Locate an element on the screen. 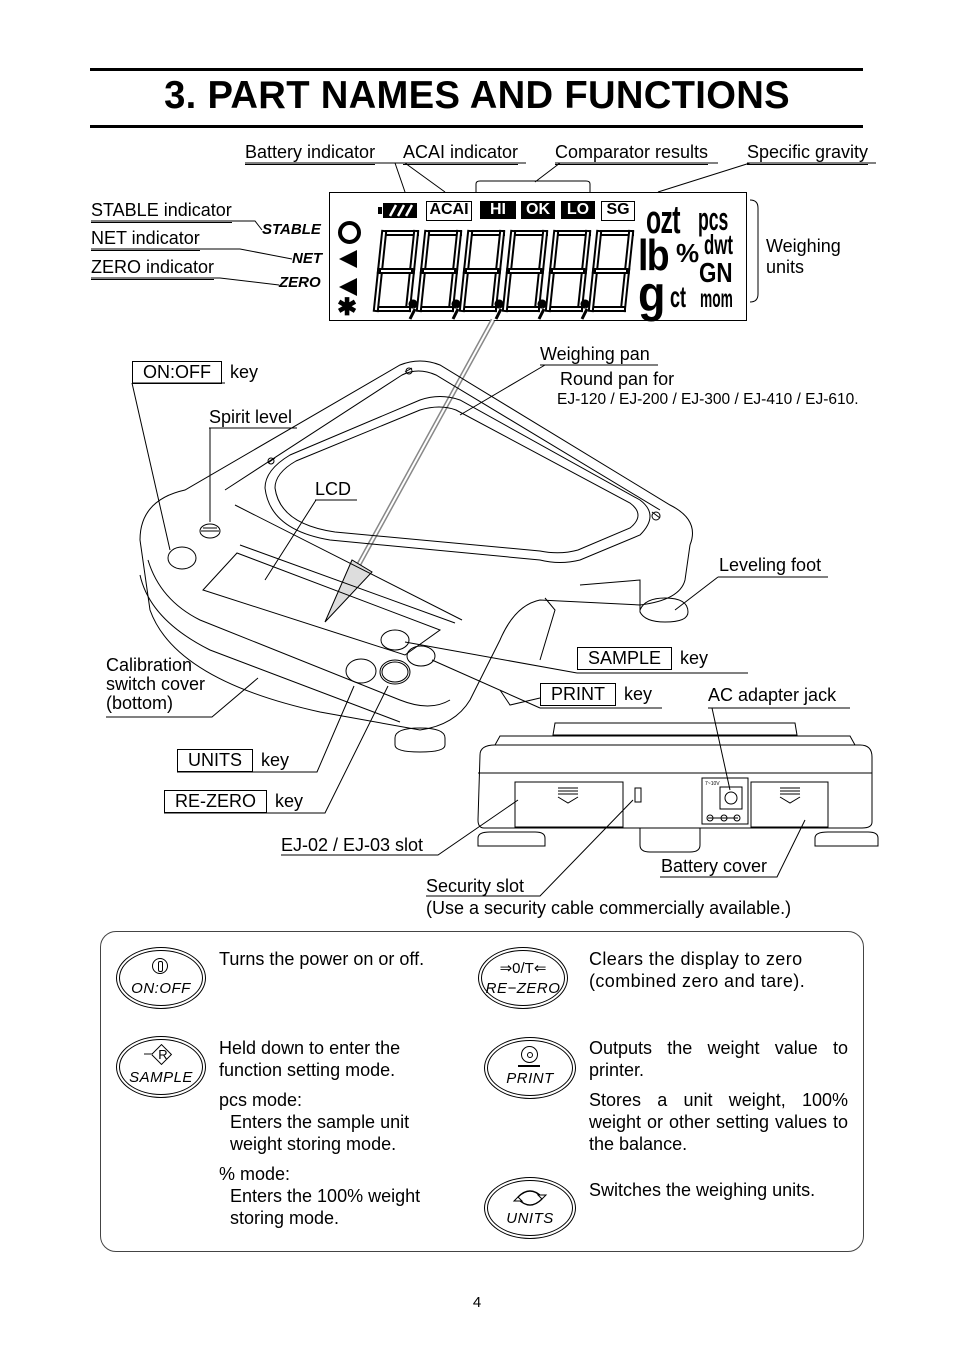 This screenshot has width=954, height=1350. sample-key-icon: R SAMPLE is located at coordinates (161, 1067).